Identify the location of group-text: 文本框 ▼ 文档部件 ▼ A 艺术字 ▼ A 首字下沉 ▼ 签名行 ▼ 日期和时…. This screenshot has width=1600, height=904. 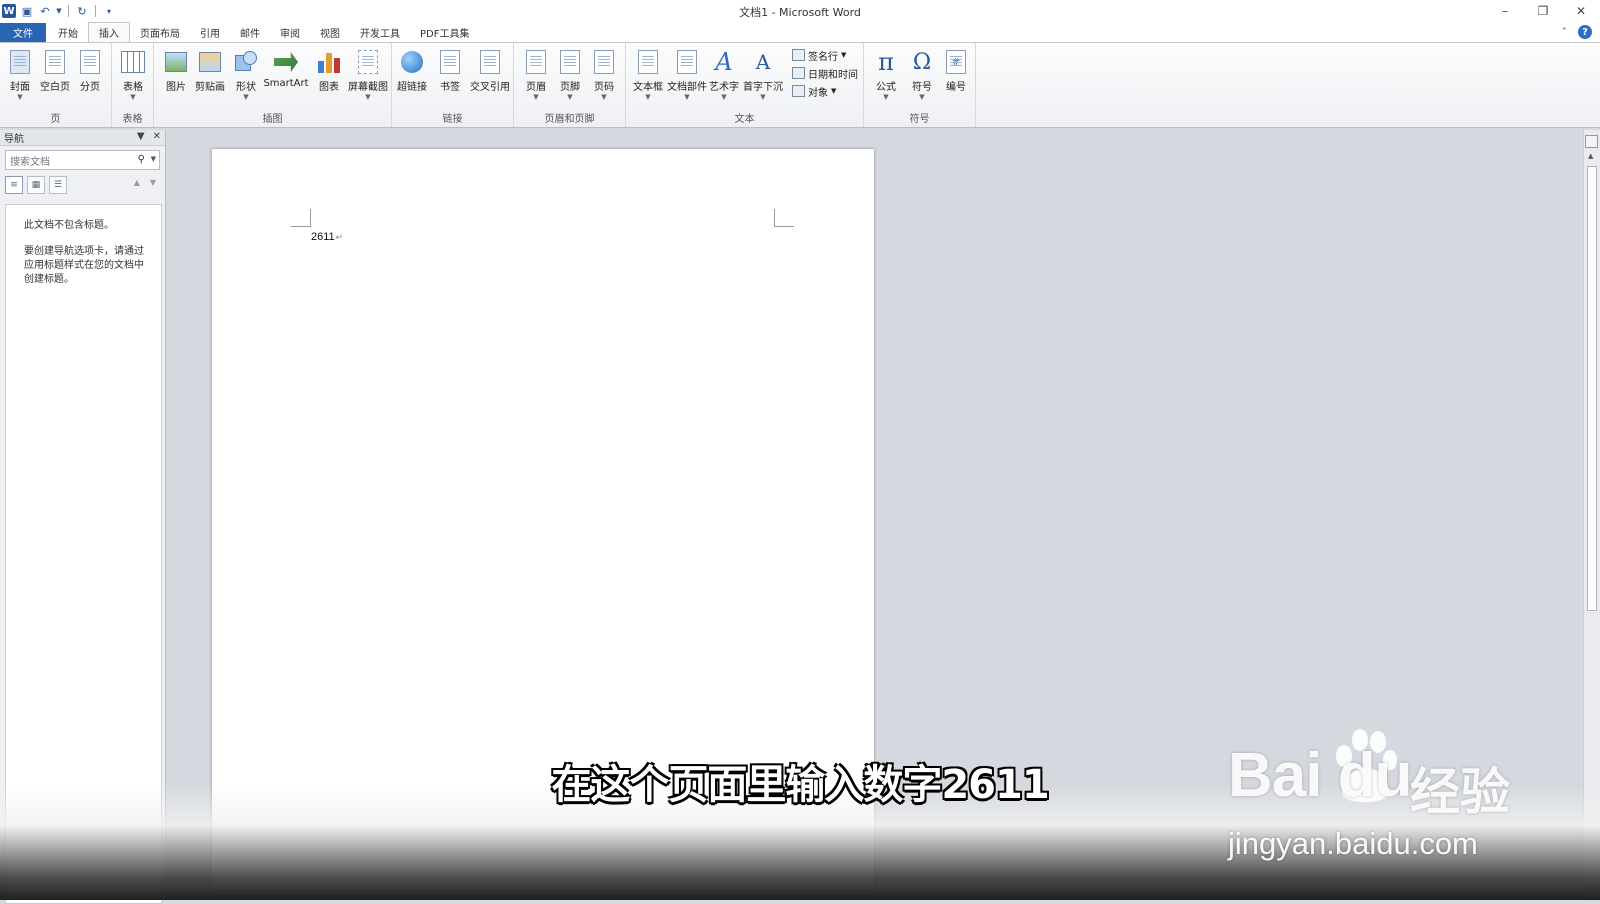
(745, 85).